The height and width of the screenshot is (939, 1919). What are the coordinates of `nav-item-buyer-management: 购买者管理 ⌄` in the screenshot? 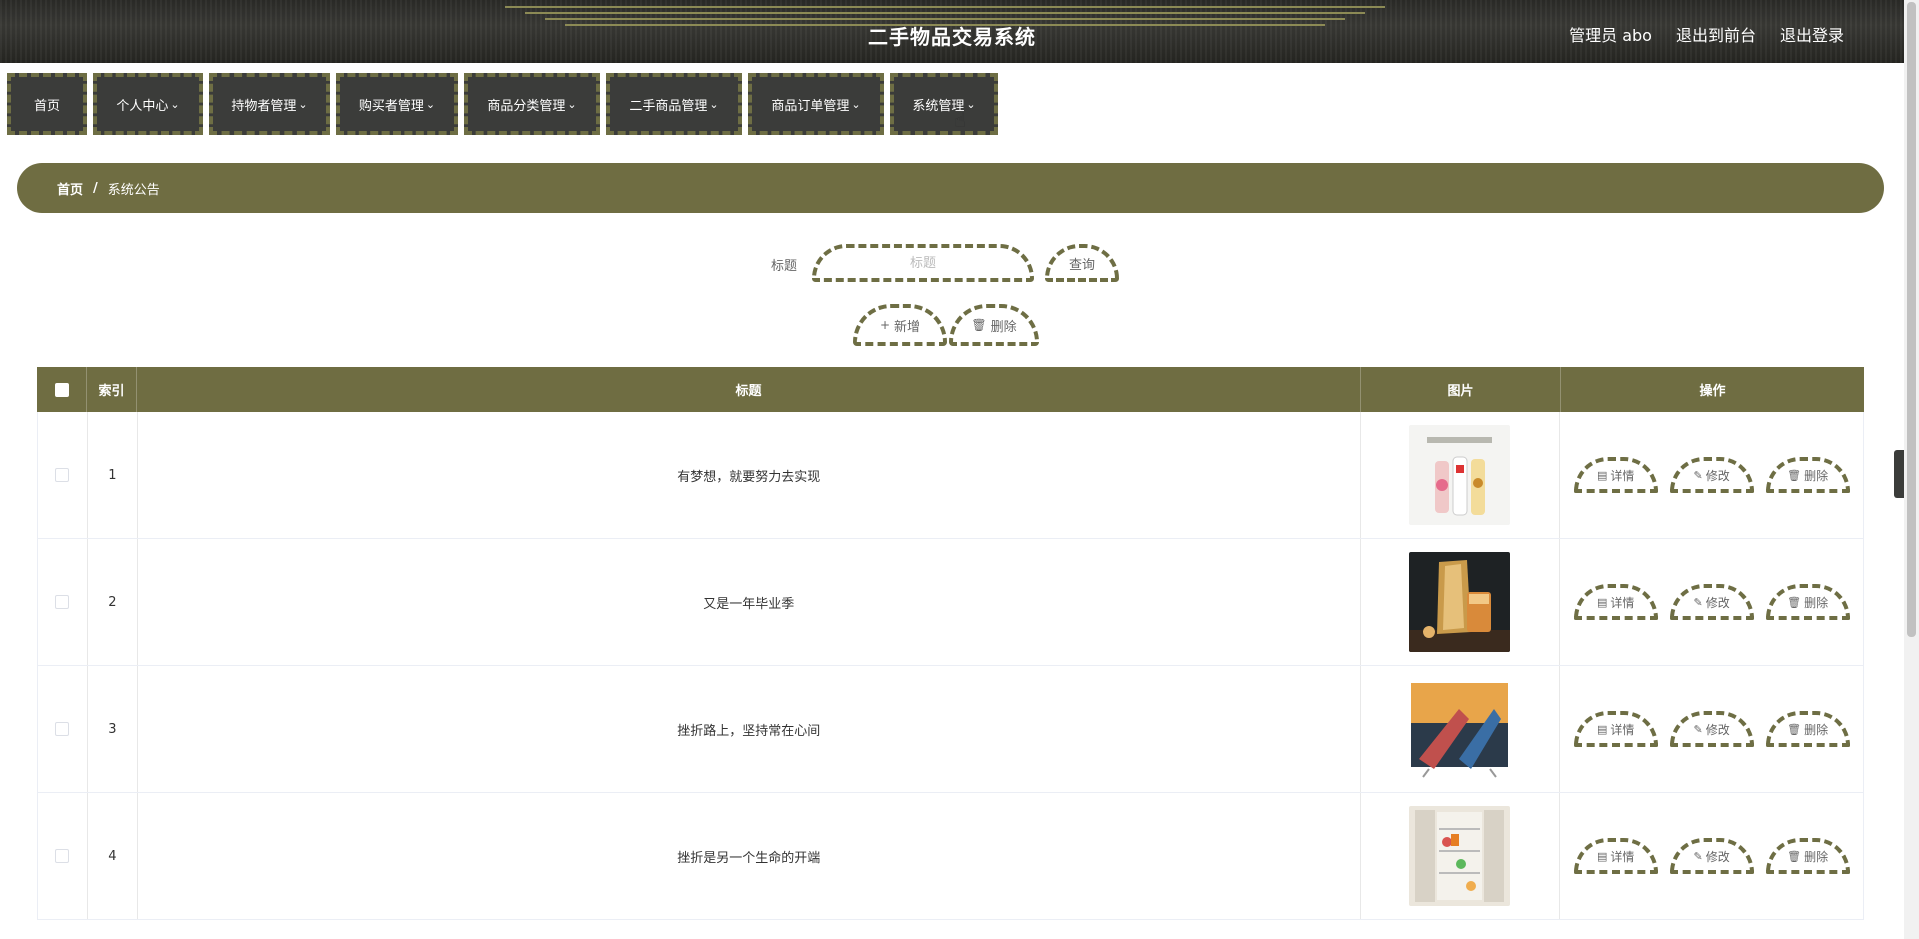 It's located at (397, 104).